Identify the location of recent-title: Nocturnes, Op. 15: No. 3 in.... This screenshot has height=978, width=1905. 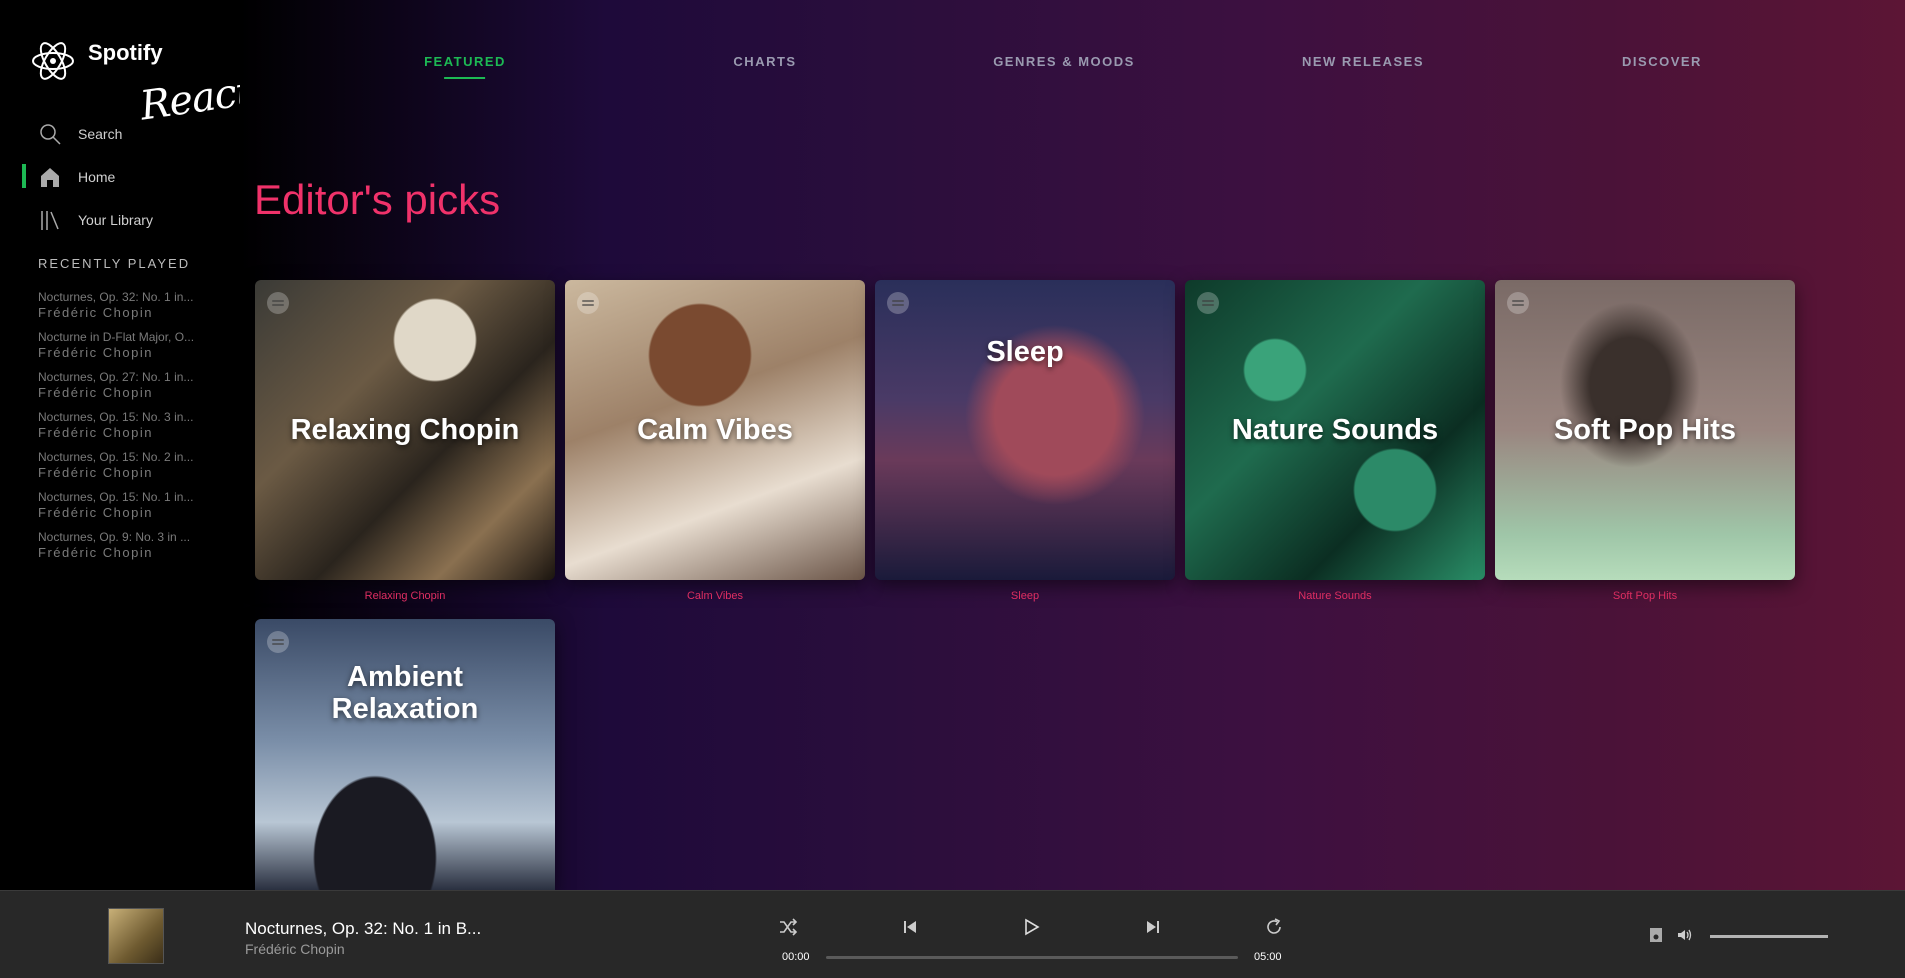
(116, 417).